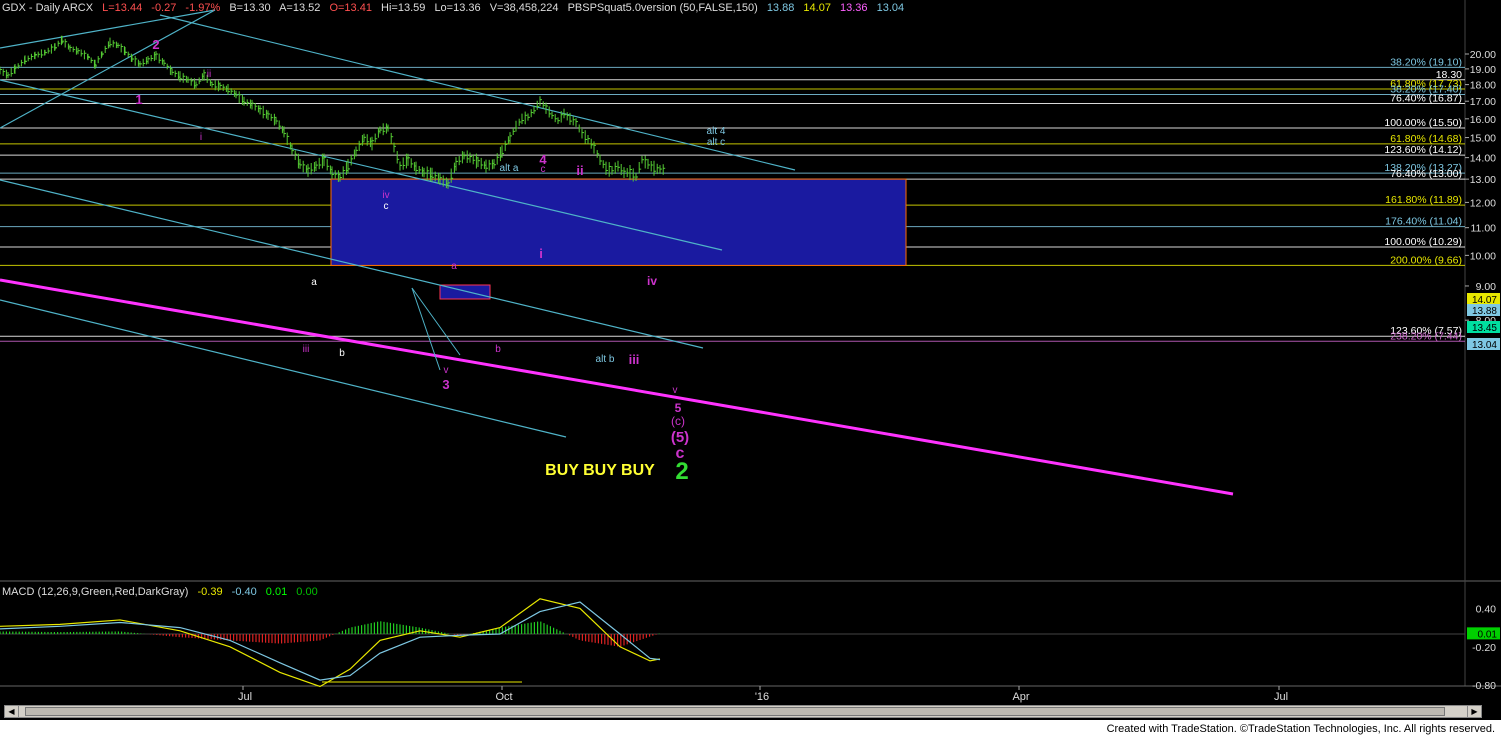 The image size is (1501, 736). Describe the element at coordinates (1483, 159) in the screenshot. I see `y-tick-label: 14.00` at that location.